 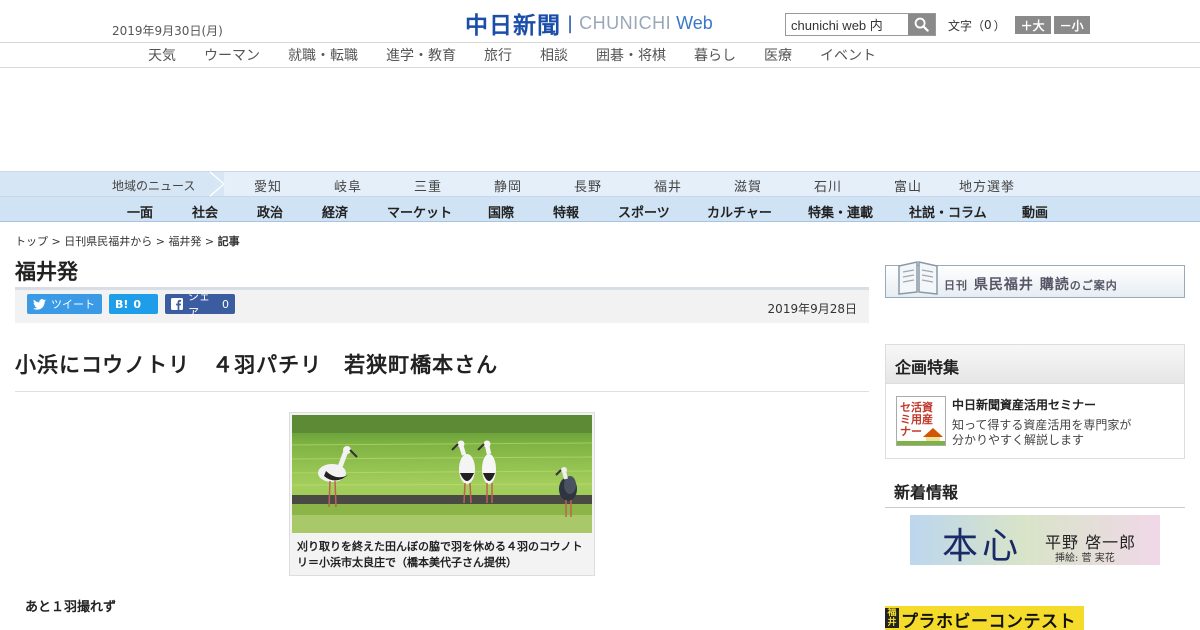 What do you see at coordinates (668, 185) in the screenshot?
I see `region-fukui: 福井` at bounding box center [668, 185].